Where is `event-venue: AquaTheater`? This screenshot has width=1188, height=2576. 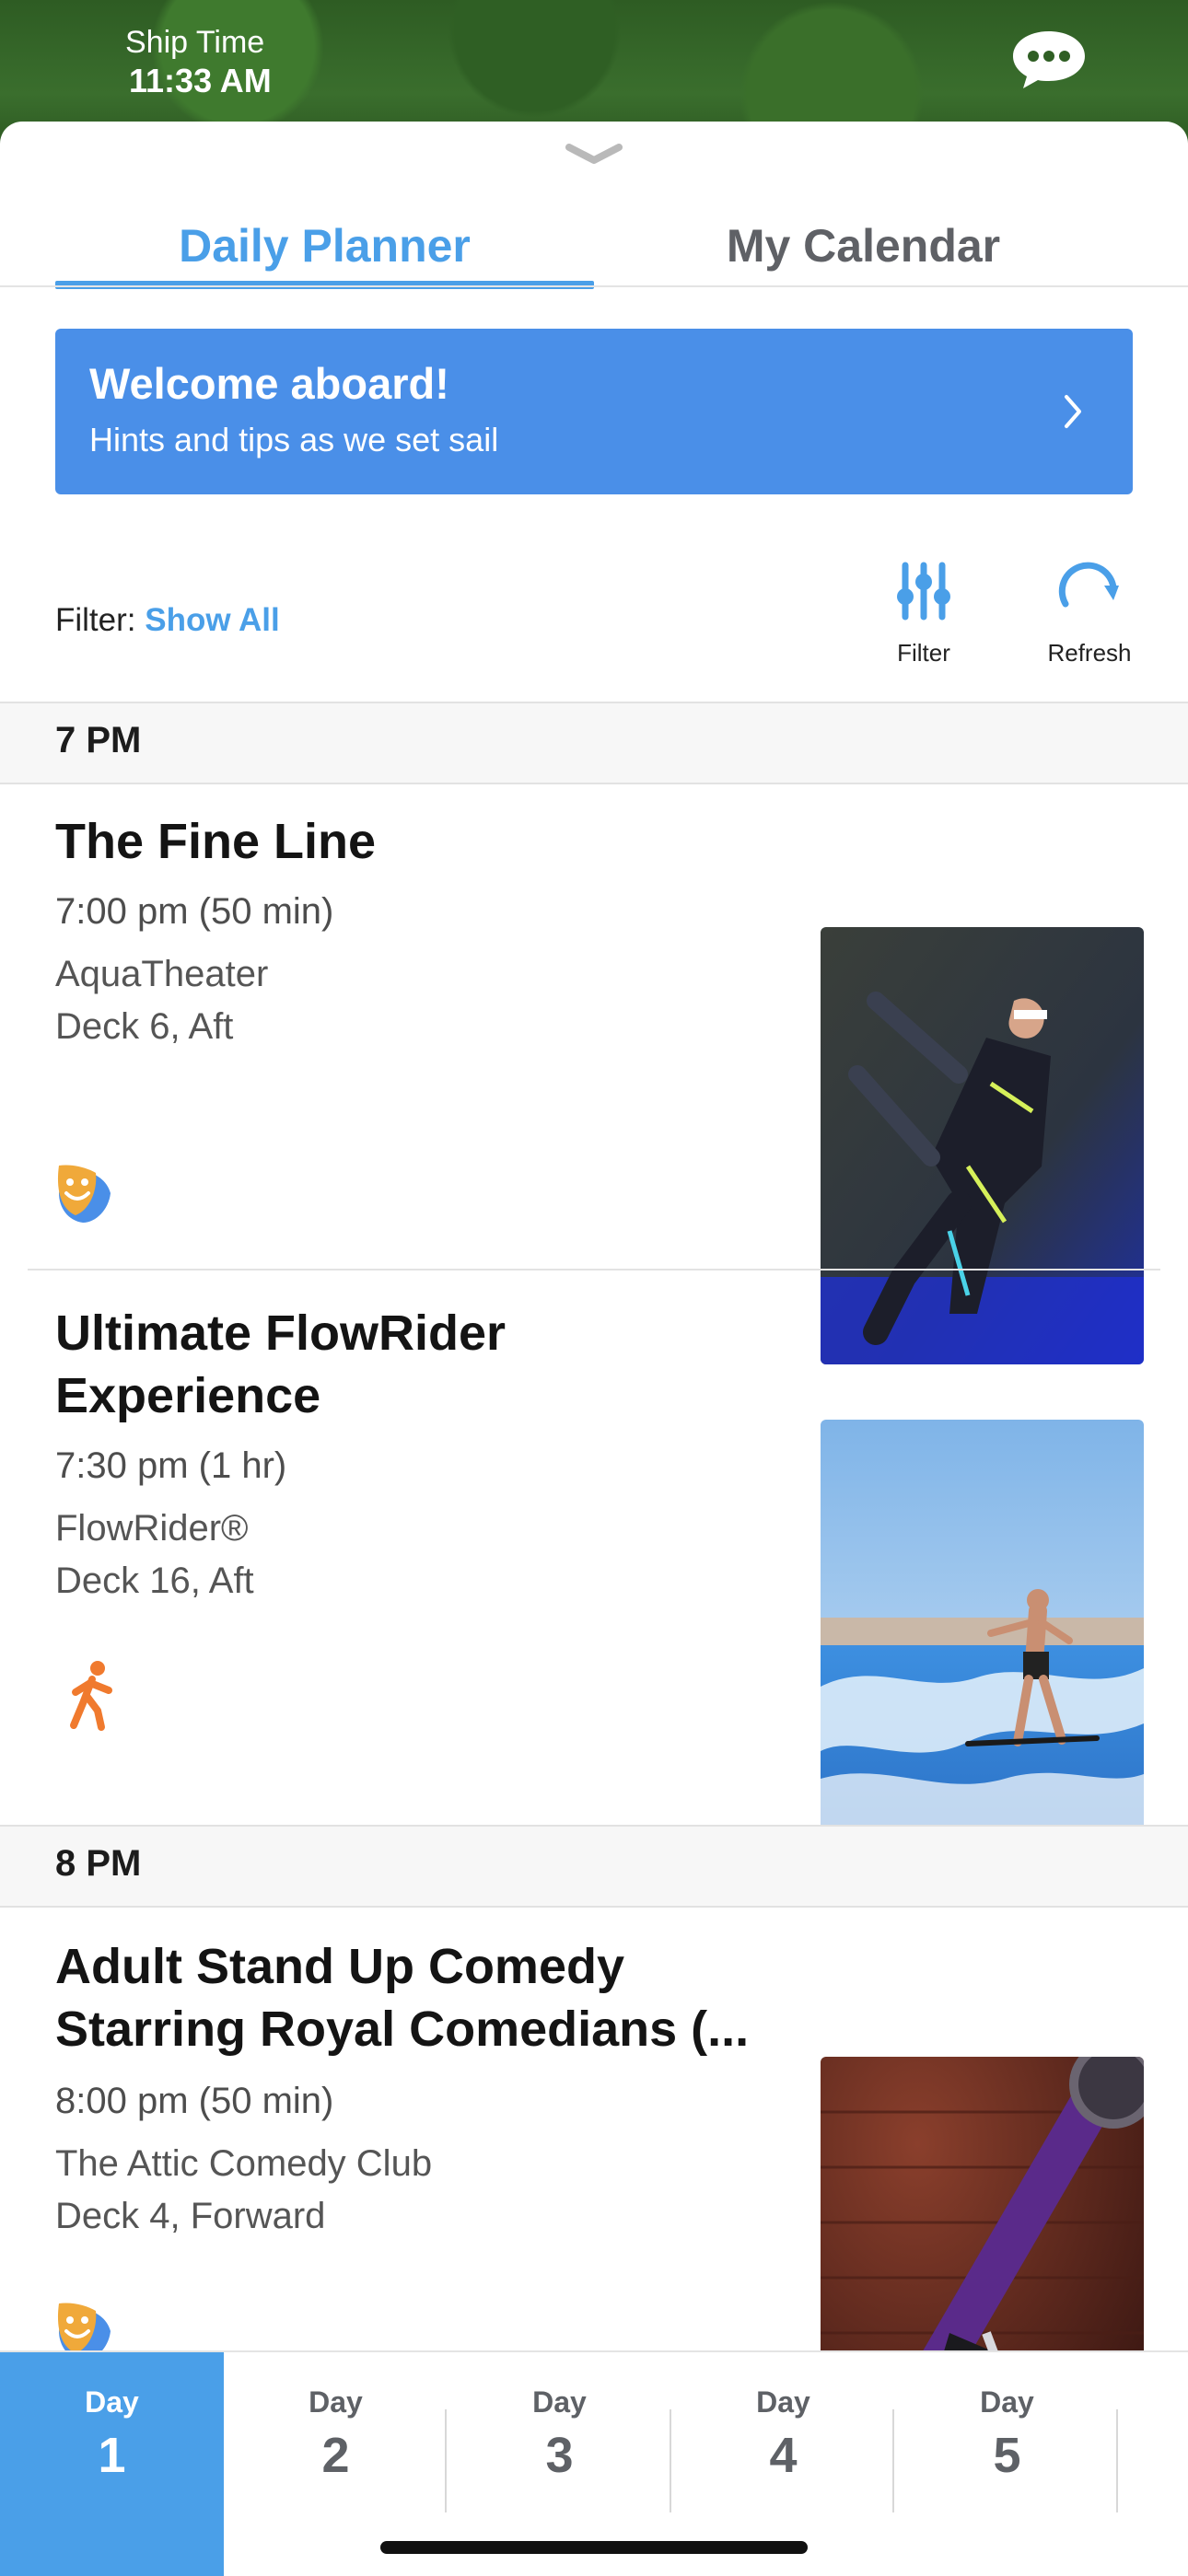
event-venue: AquaTheater is located at coordinates (162, 974).